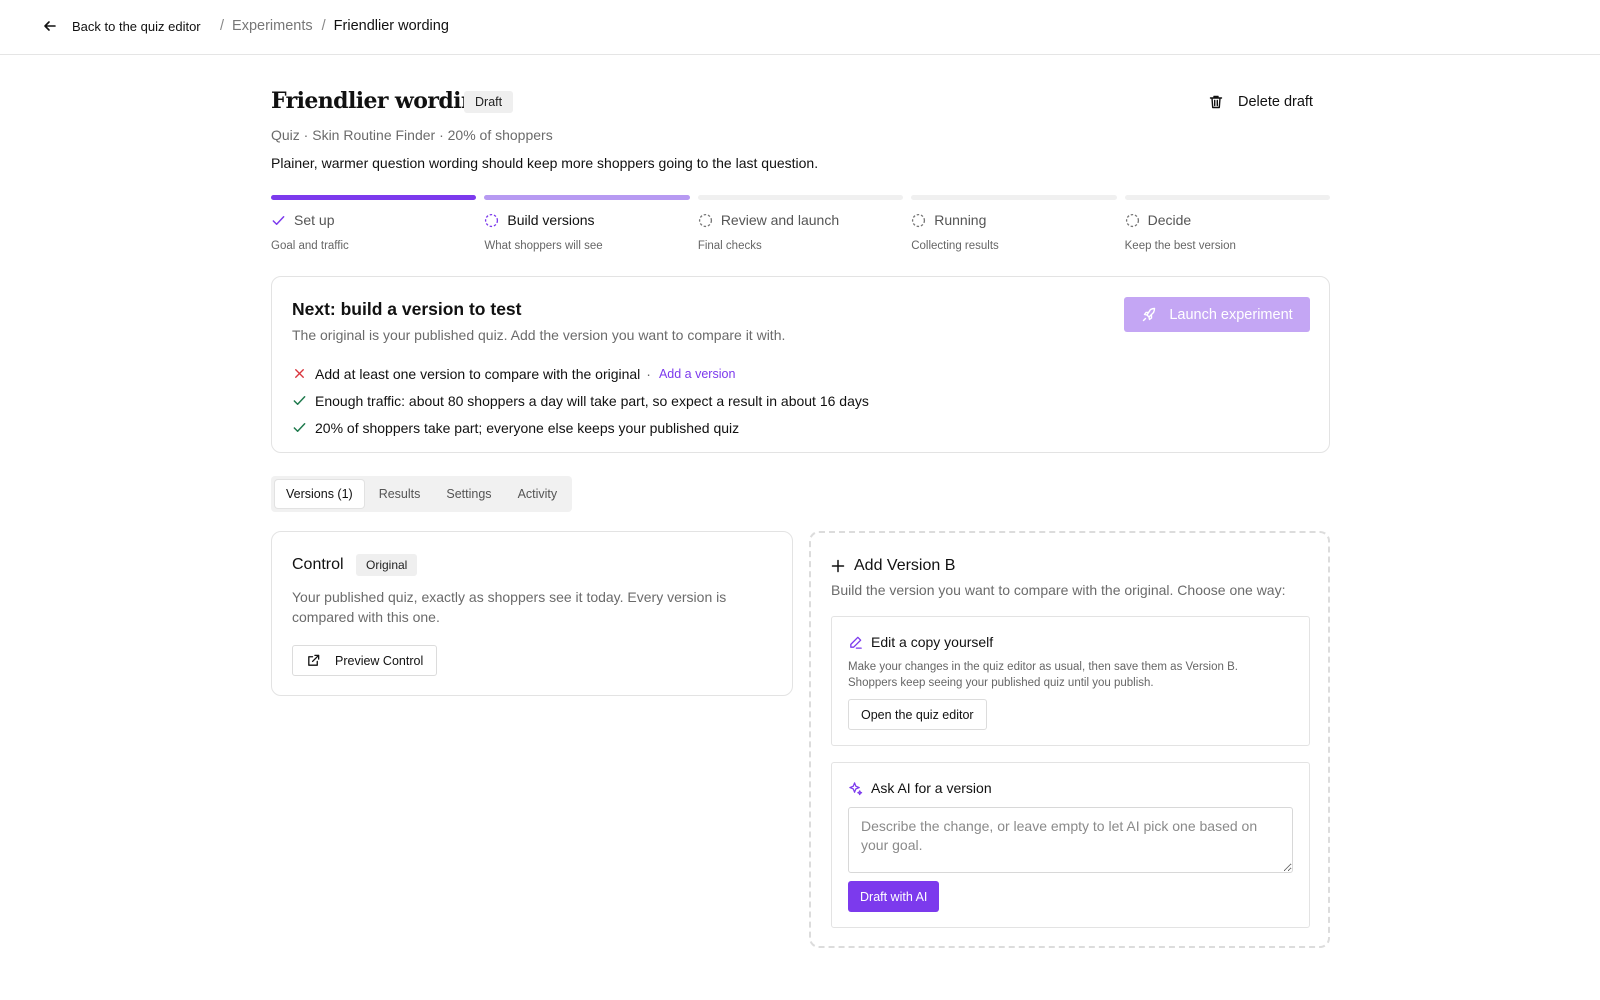  I want to click on add-version-link: Add a version, so click(697, 374).